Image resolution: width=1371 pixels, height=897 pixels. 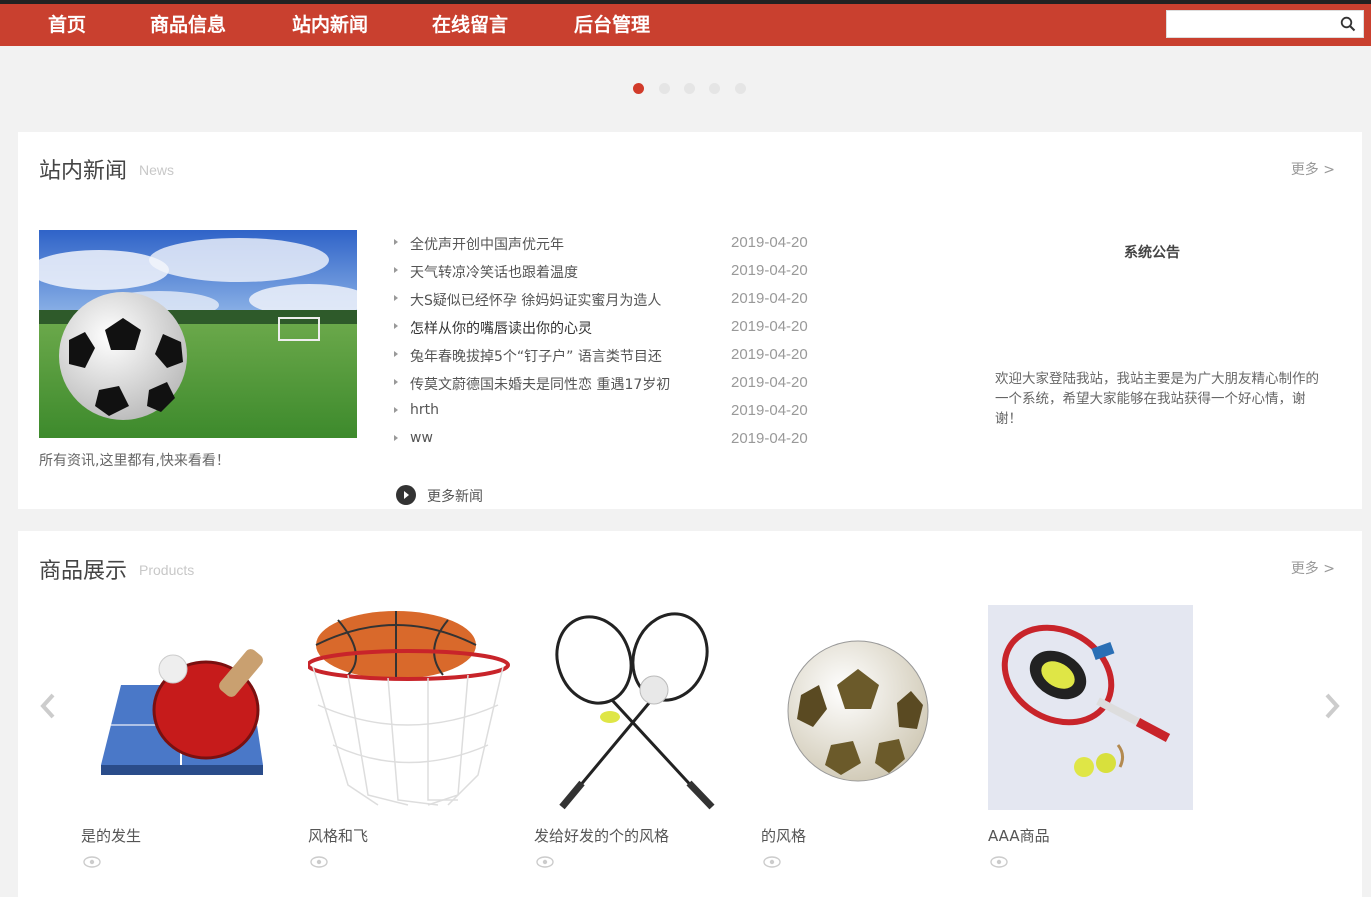 I want to click on more-news-label: 更多新闻, so click(x=455, y=496).